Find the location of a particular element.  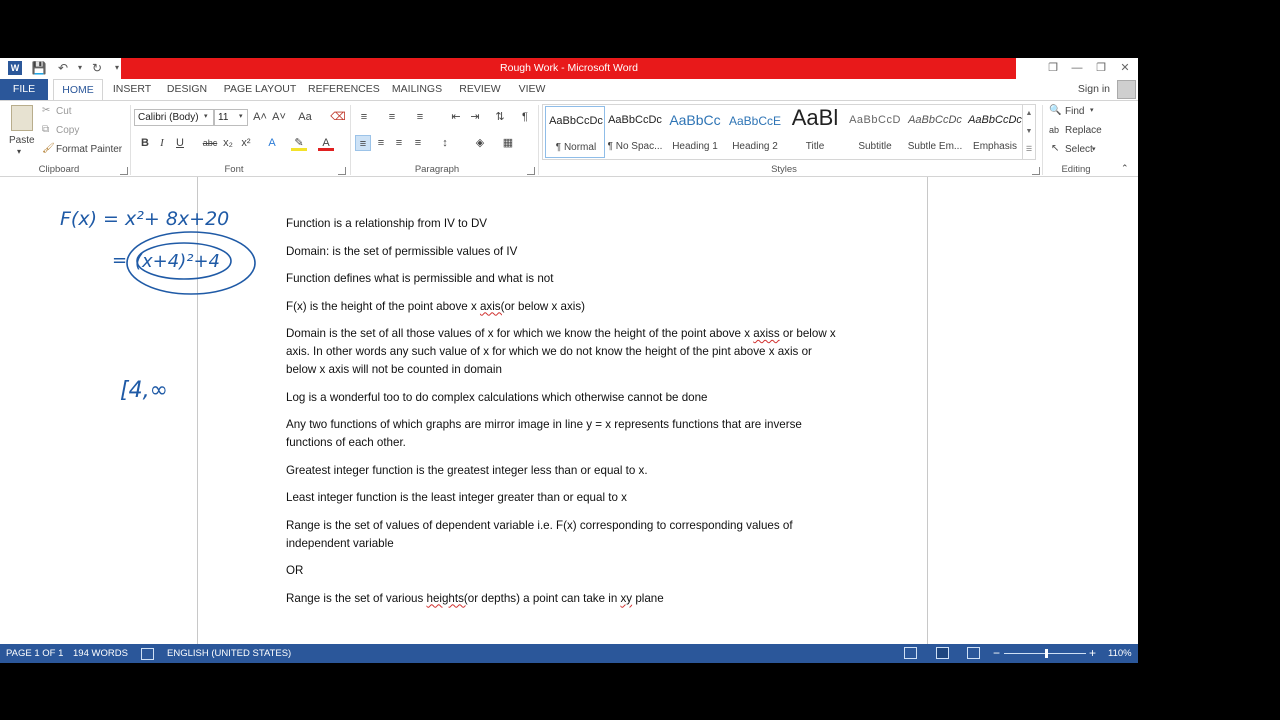

format-painter-button: Format Painter is located at coordinates (89, 149).